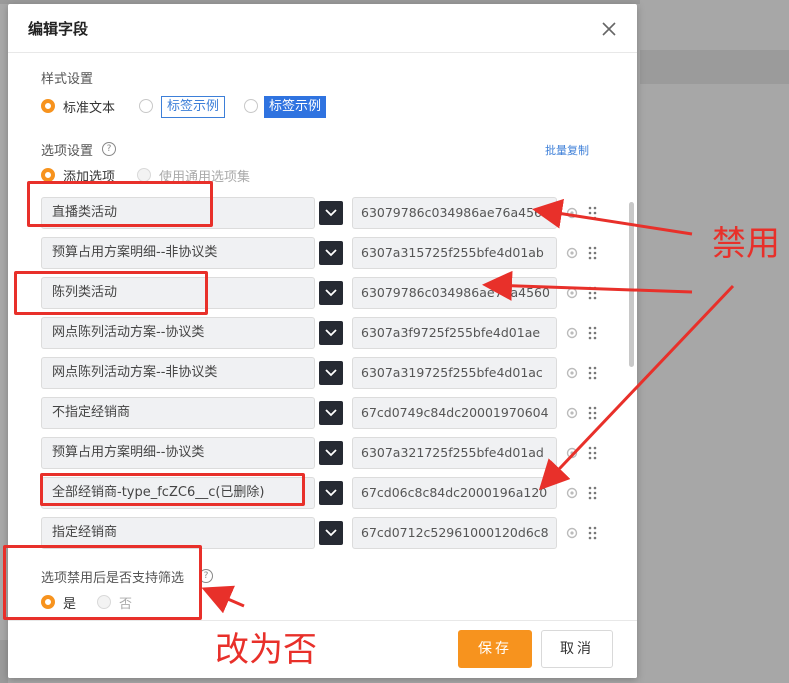  Describe the element at coordinates (178, 253) in the screenshot. I see `option-name-input: 预算占用方案明细--非协议类` at that location.